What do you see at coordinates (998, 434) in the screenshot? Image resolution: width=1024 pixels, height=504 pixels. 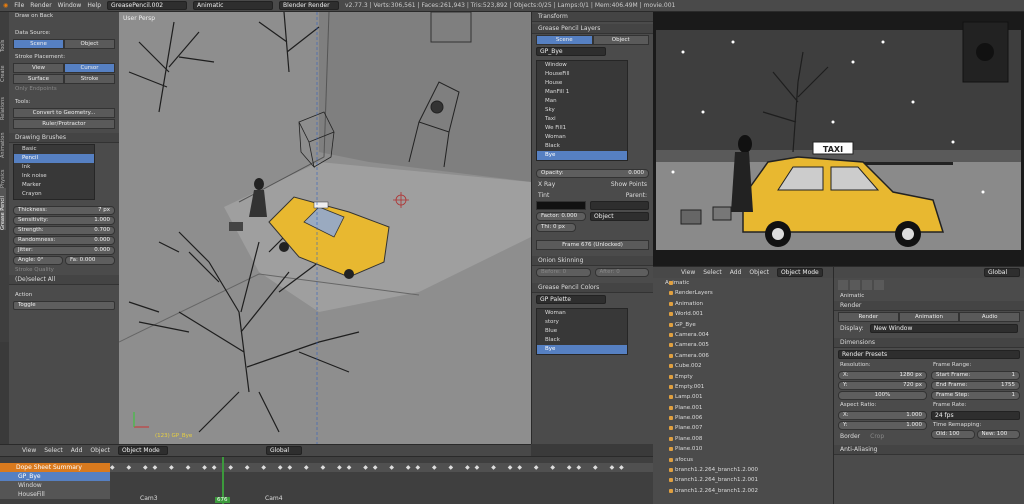 I see `remap-new-field: New: 100` at bounding box center [998, 434].